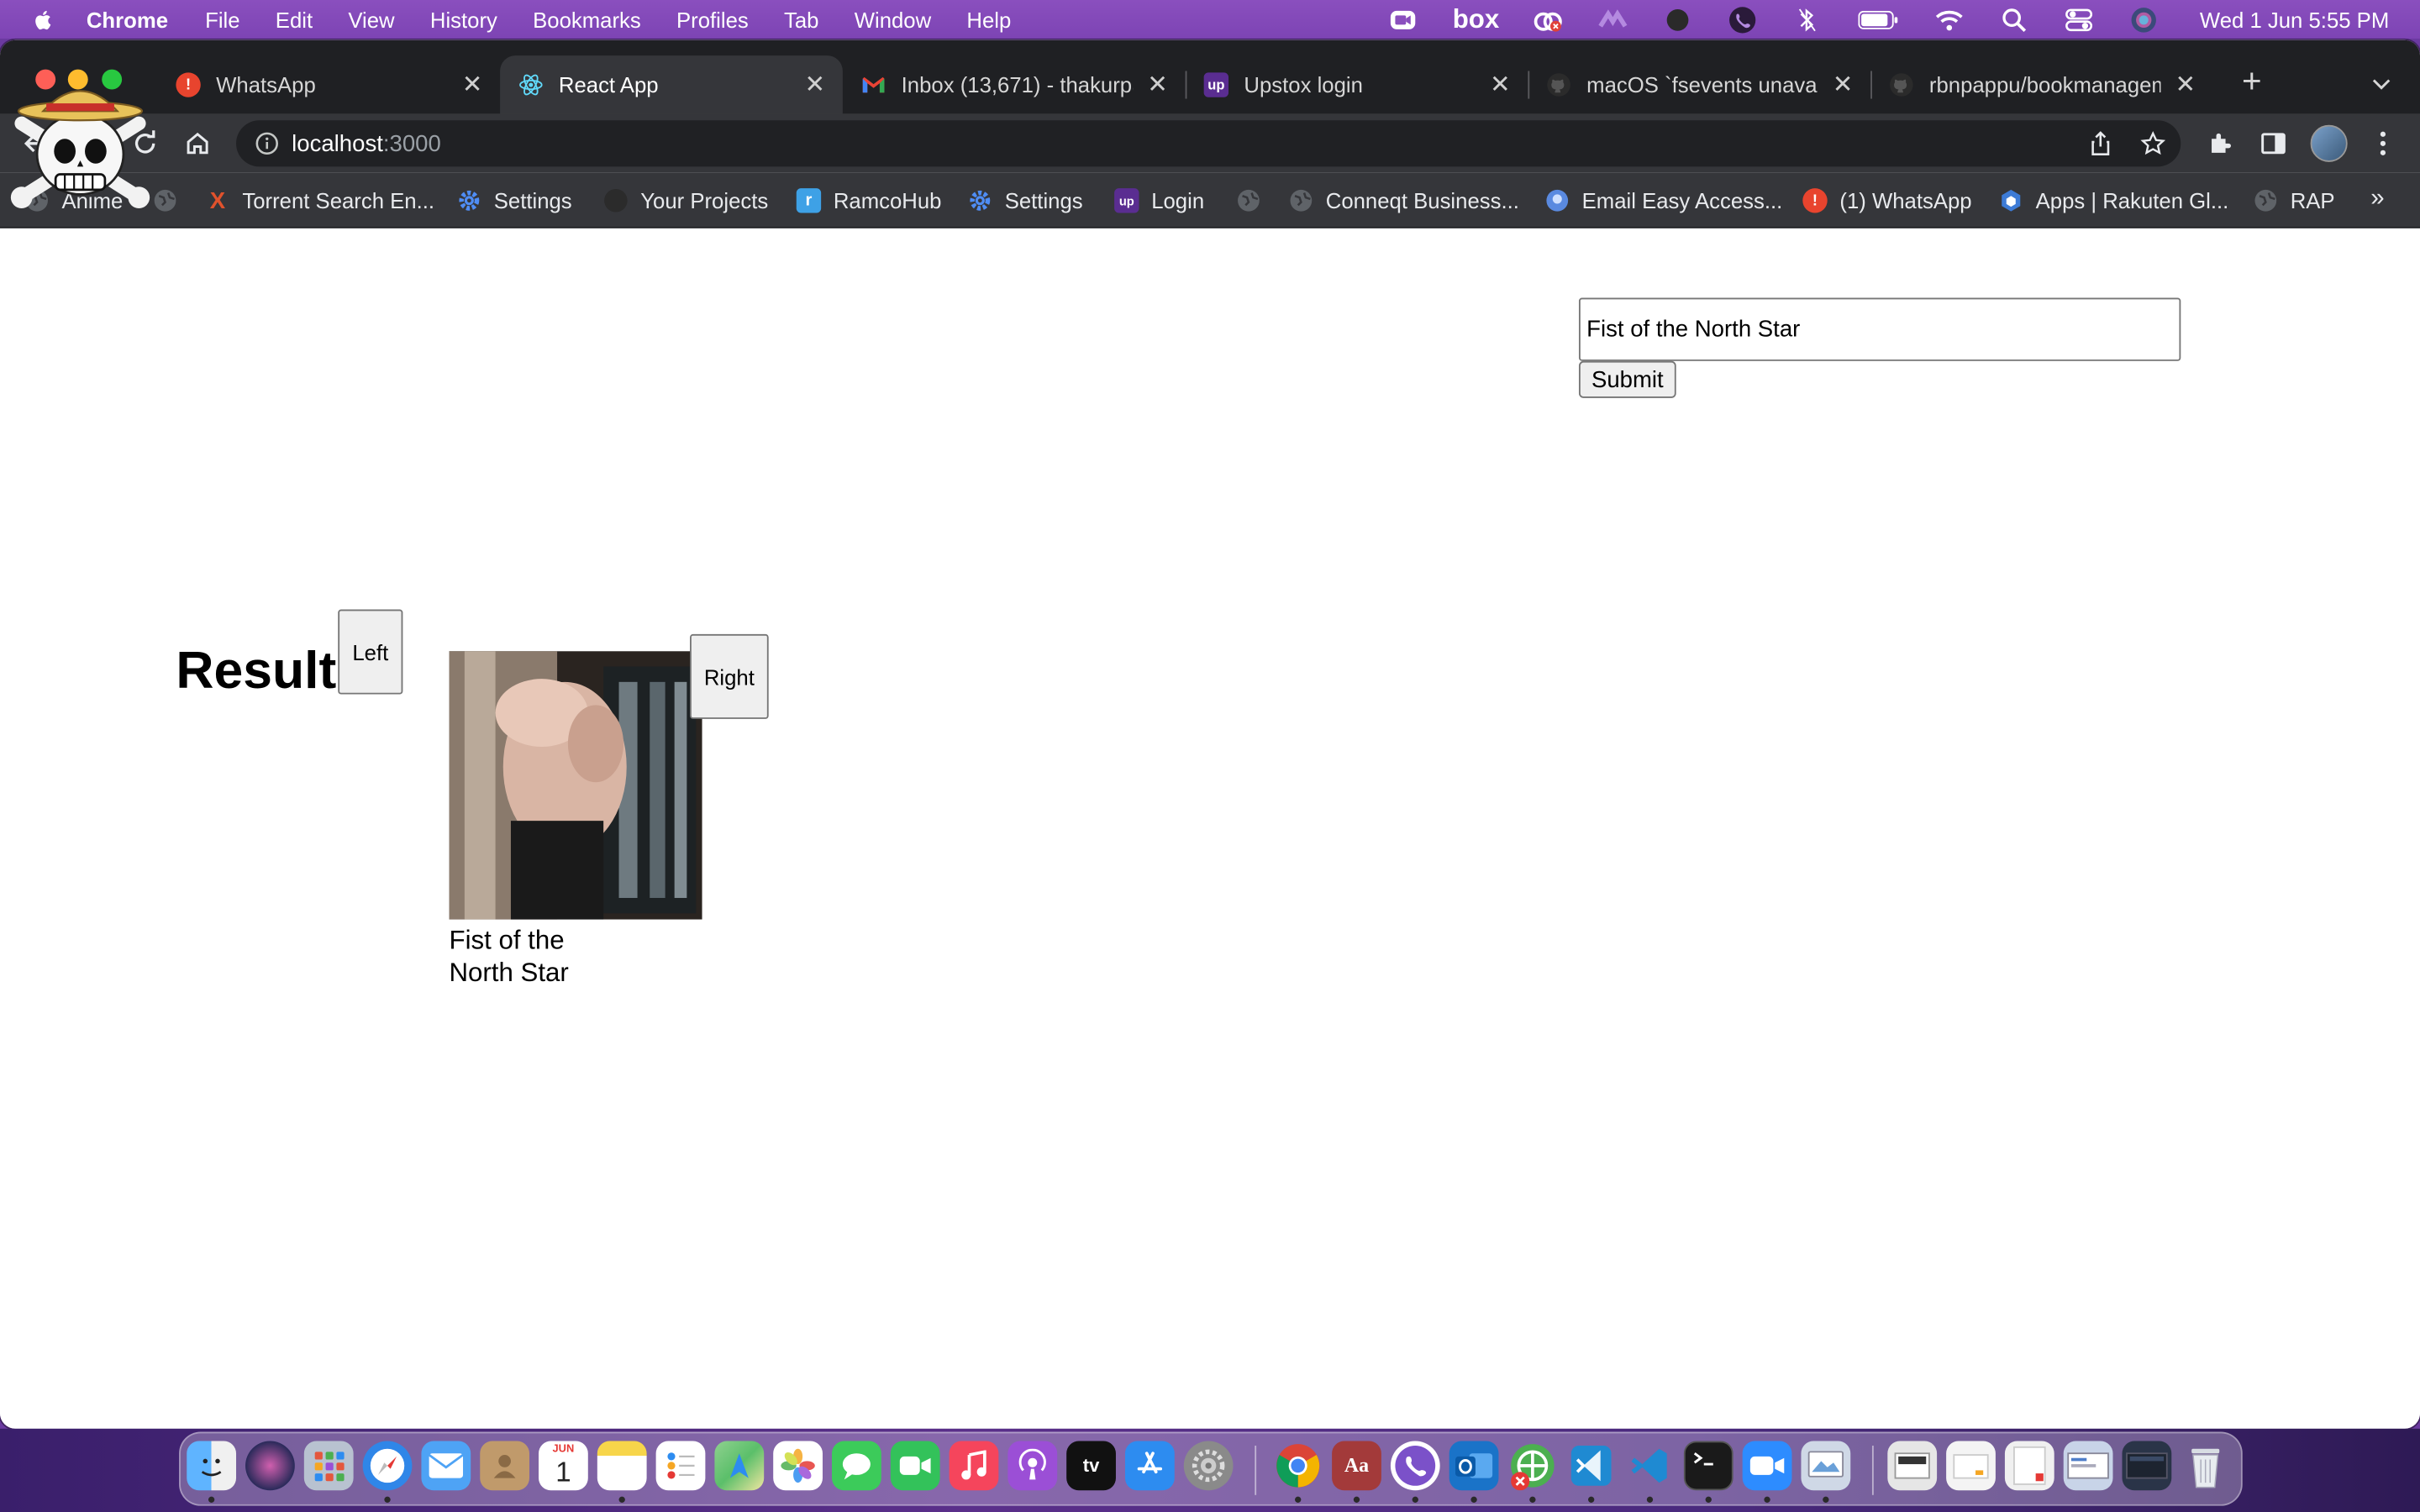 The width and height of the screenshot is (2420, 1512). I want to click on menu-profiles: Profiles, so click(712, 19).